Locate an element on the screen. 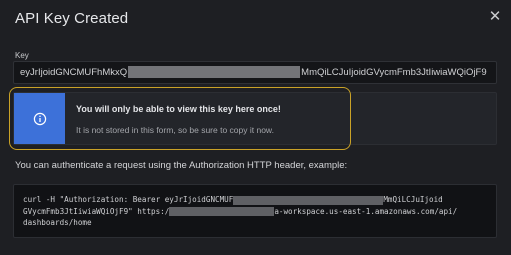 The width and height of the screenshot is (511, 255). close-icon: ✕ is located at coordinates (495, 17).